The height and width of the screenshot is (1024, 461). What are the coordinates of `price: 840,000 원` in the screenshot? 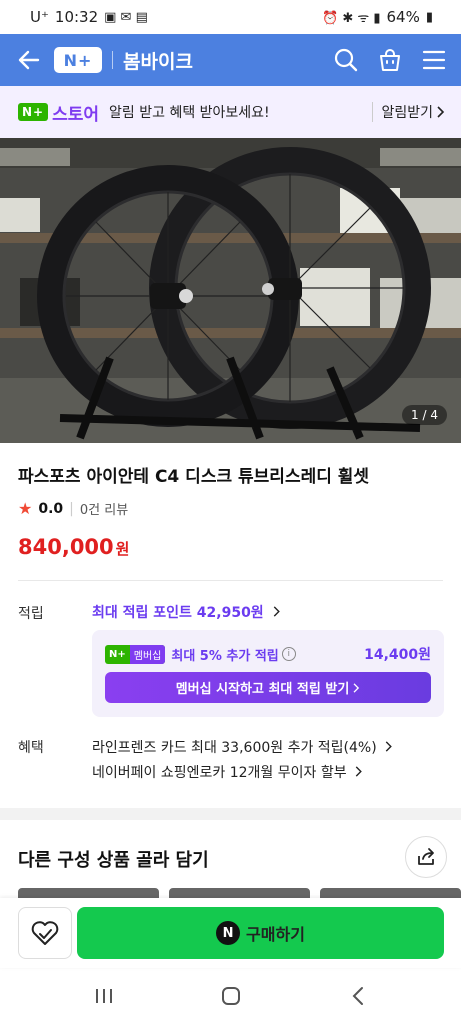 It's located at (73, 547).